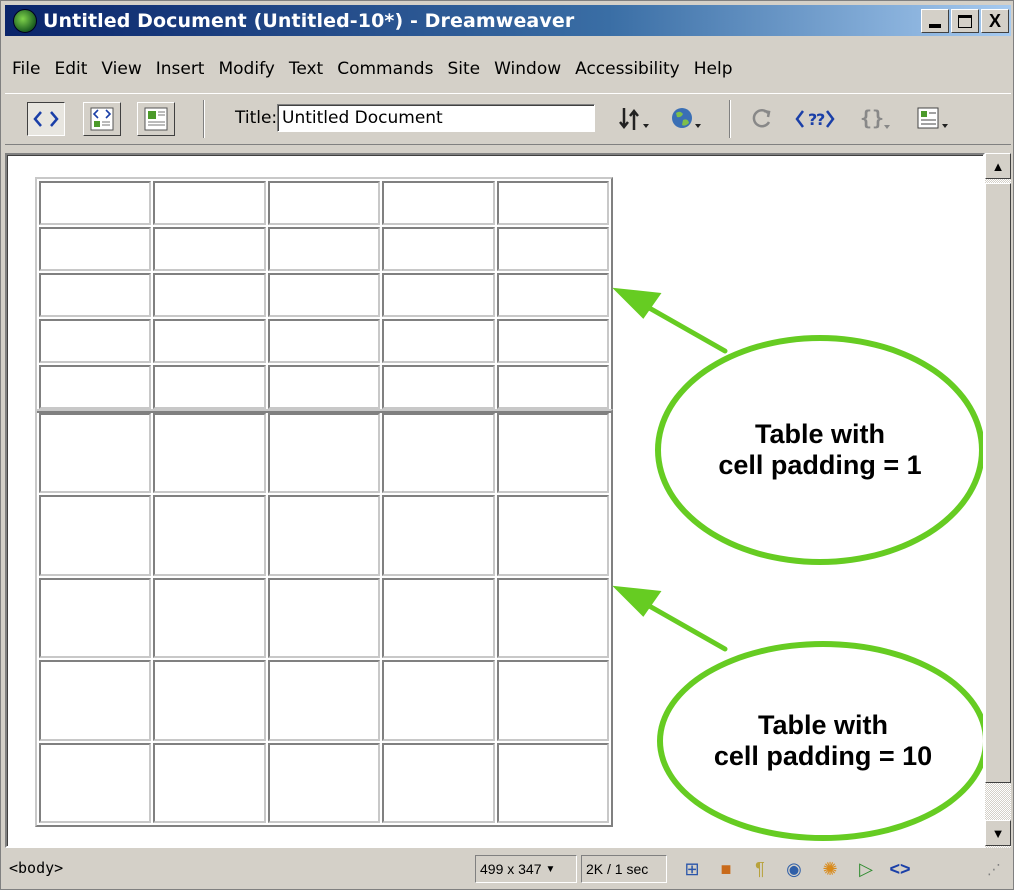  I want to click on maximize-button, so click(965, 21).